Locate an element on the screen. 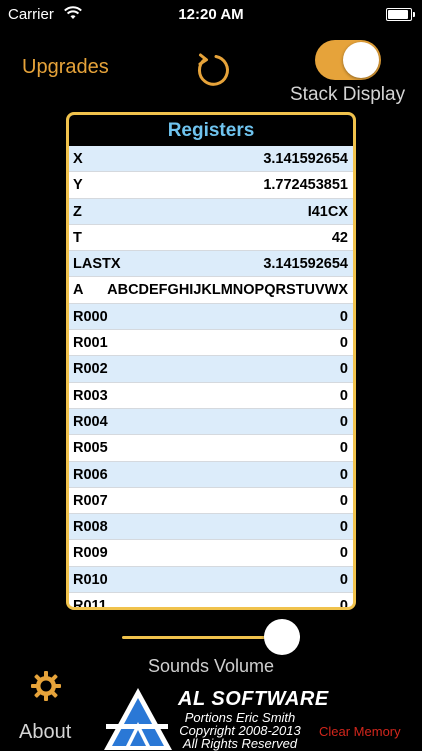 The image size is (422, 751). register-row: R006 0 is located at coordinates (211, 474).